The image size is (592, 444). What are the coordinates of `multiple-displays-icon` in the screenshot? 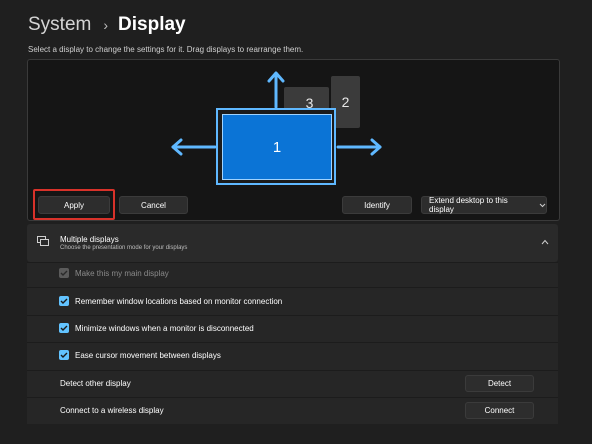 It's located at (43, 241).